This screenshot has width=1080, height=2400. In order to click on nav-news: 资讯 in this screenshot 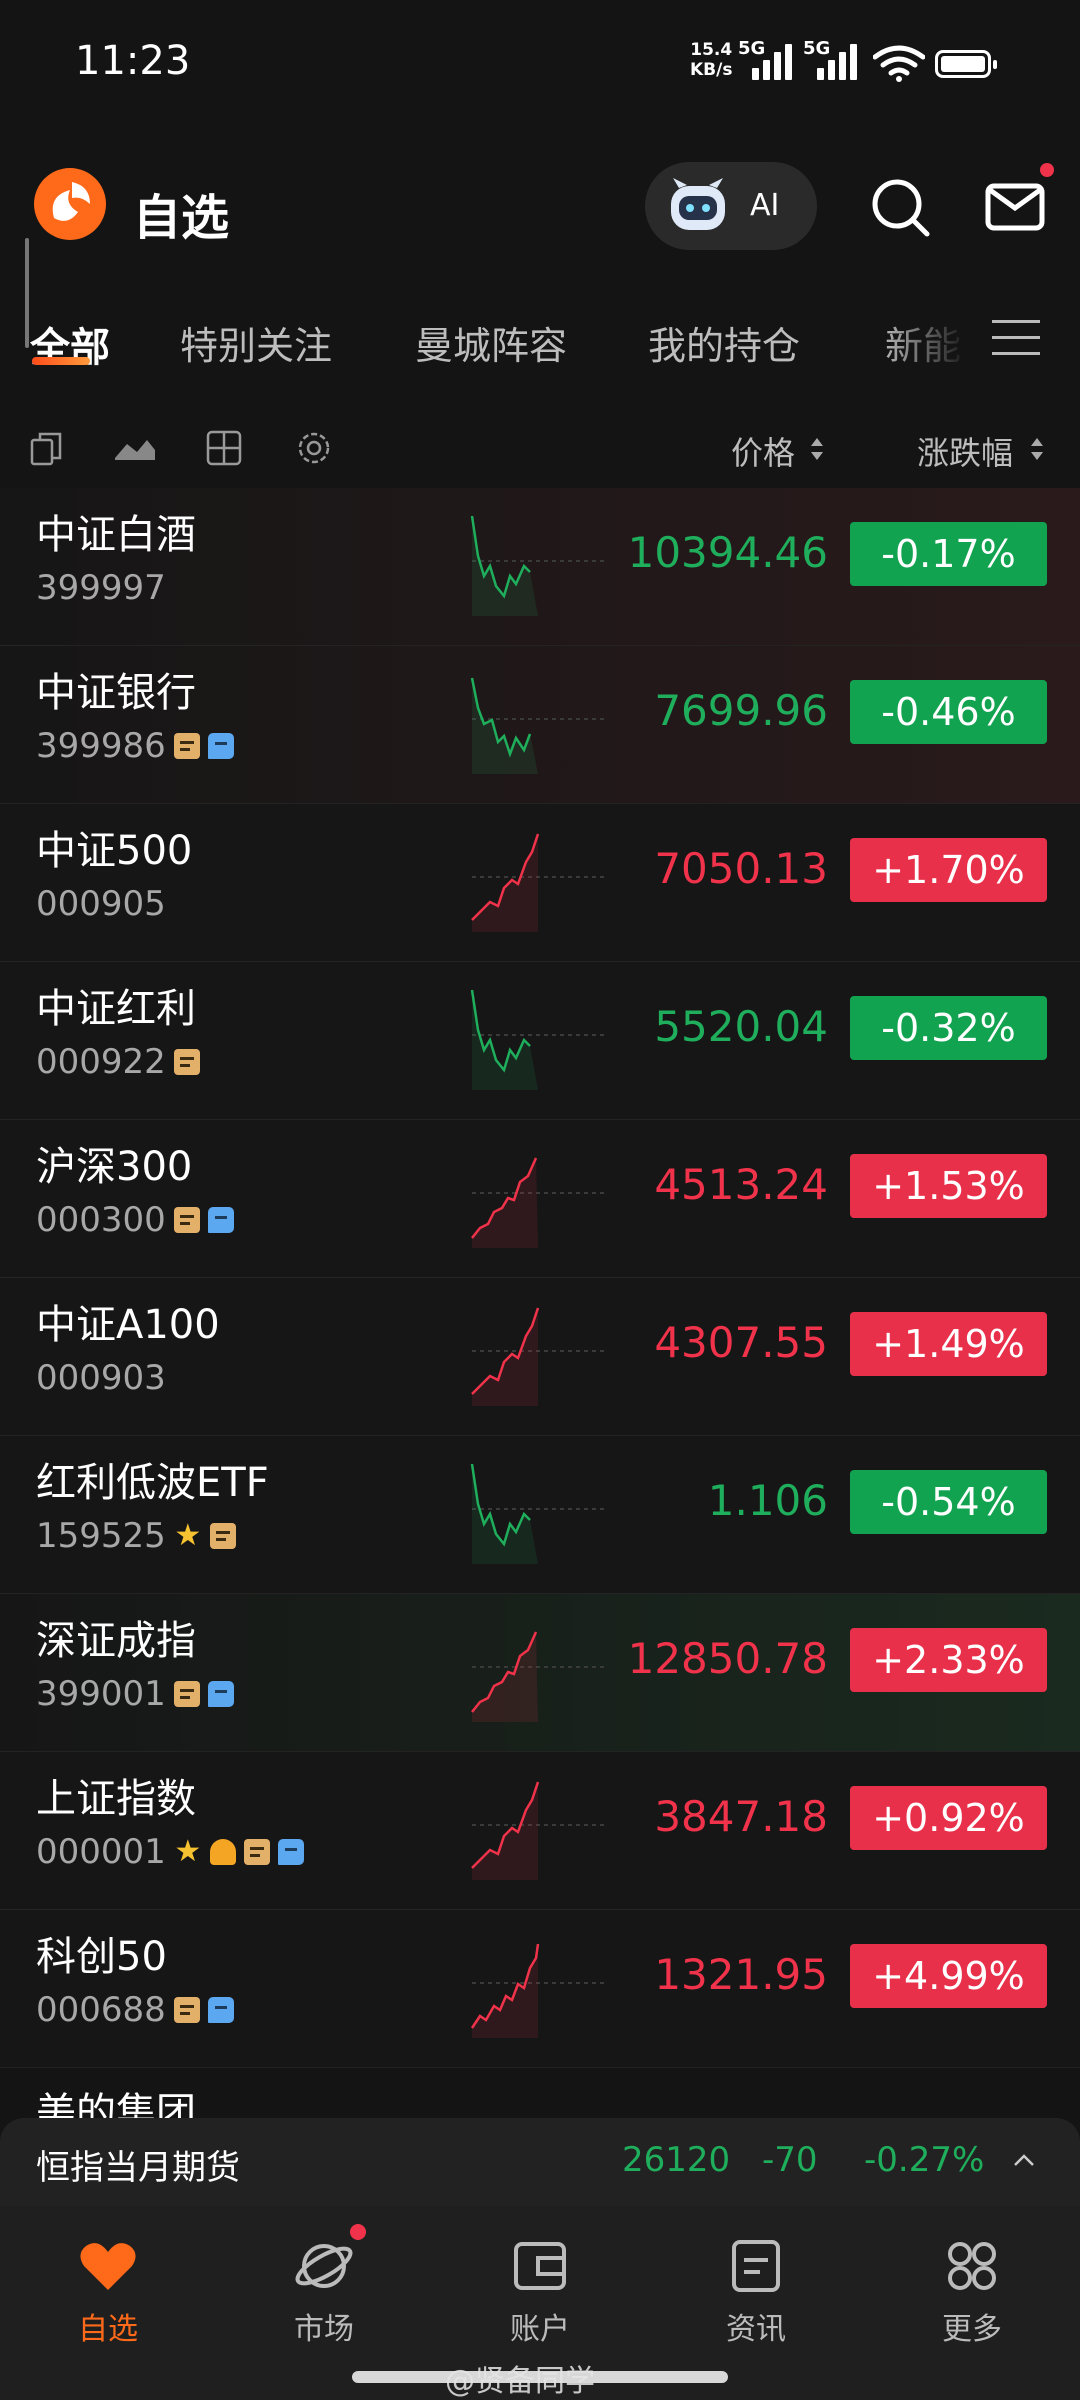, I will do `click(756, 2291)`.